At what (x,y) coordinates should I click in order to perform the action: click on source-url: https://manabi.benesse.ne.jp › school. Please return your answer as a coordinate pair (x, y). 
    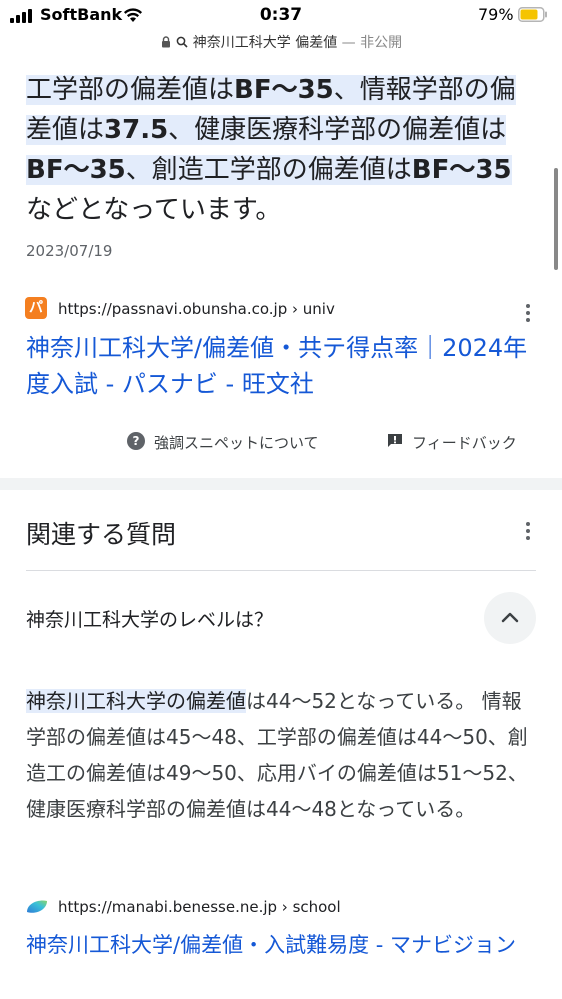
    Looking at the image, I should click on (199, 907).